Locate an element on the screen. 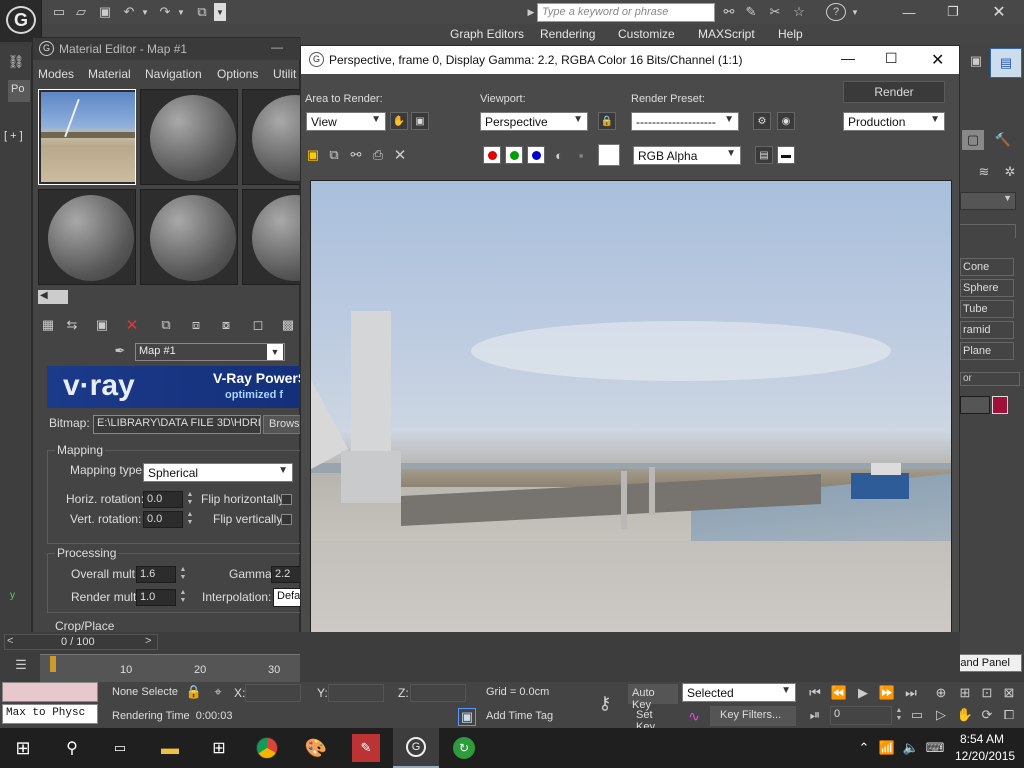  vert-rotation-input: 0.0 is located at coordinates (163, 519).